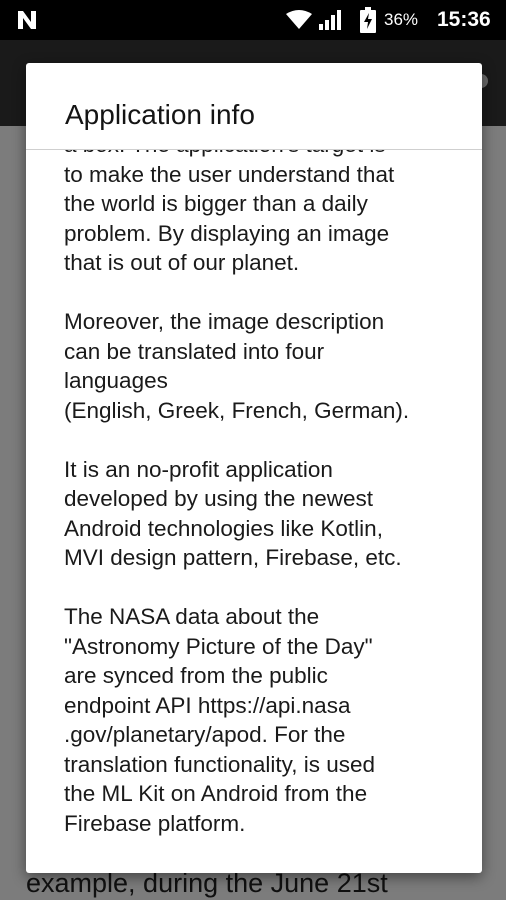  What do you see at coordinates (368, 20) in the screenshot?
I see `battery-charging-icon` at bounding box center [368, 20].